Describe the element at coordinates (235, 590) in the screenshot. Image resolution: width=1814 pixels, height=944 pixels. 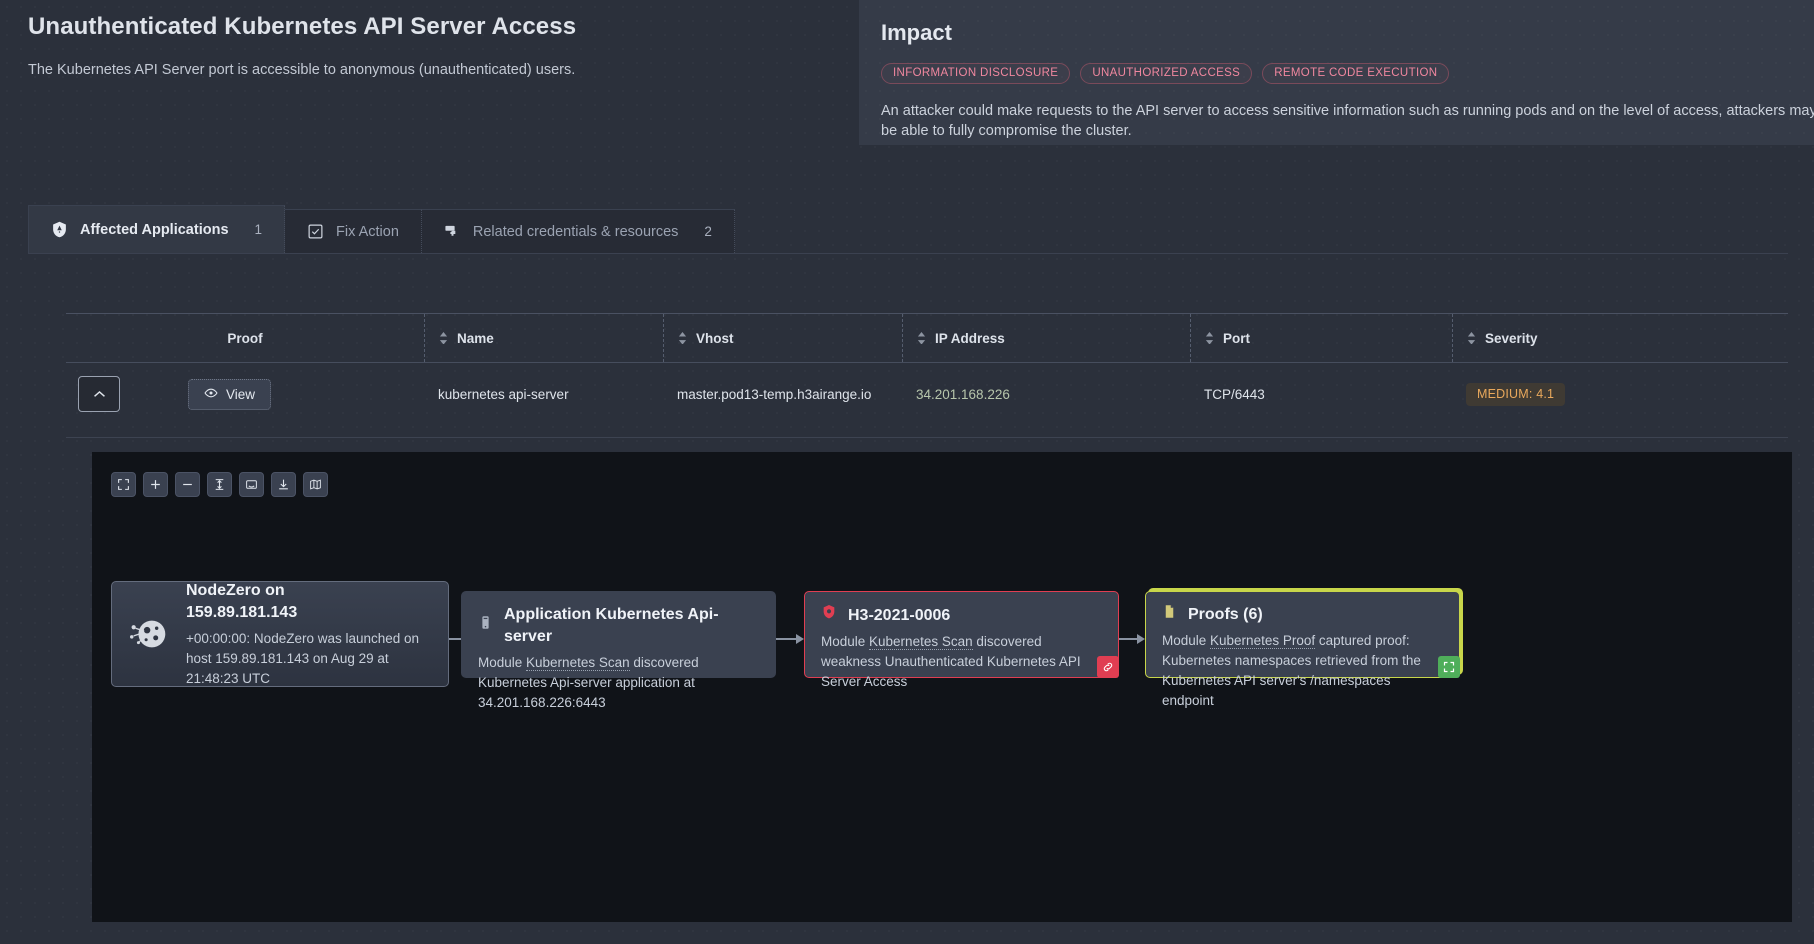
I see `graph-node-nodezero-title-line1: NodeZero on` at that location.